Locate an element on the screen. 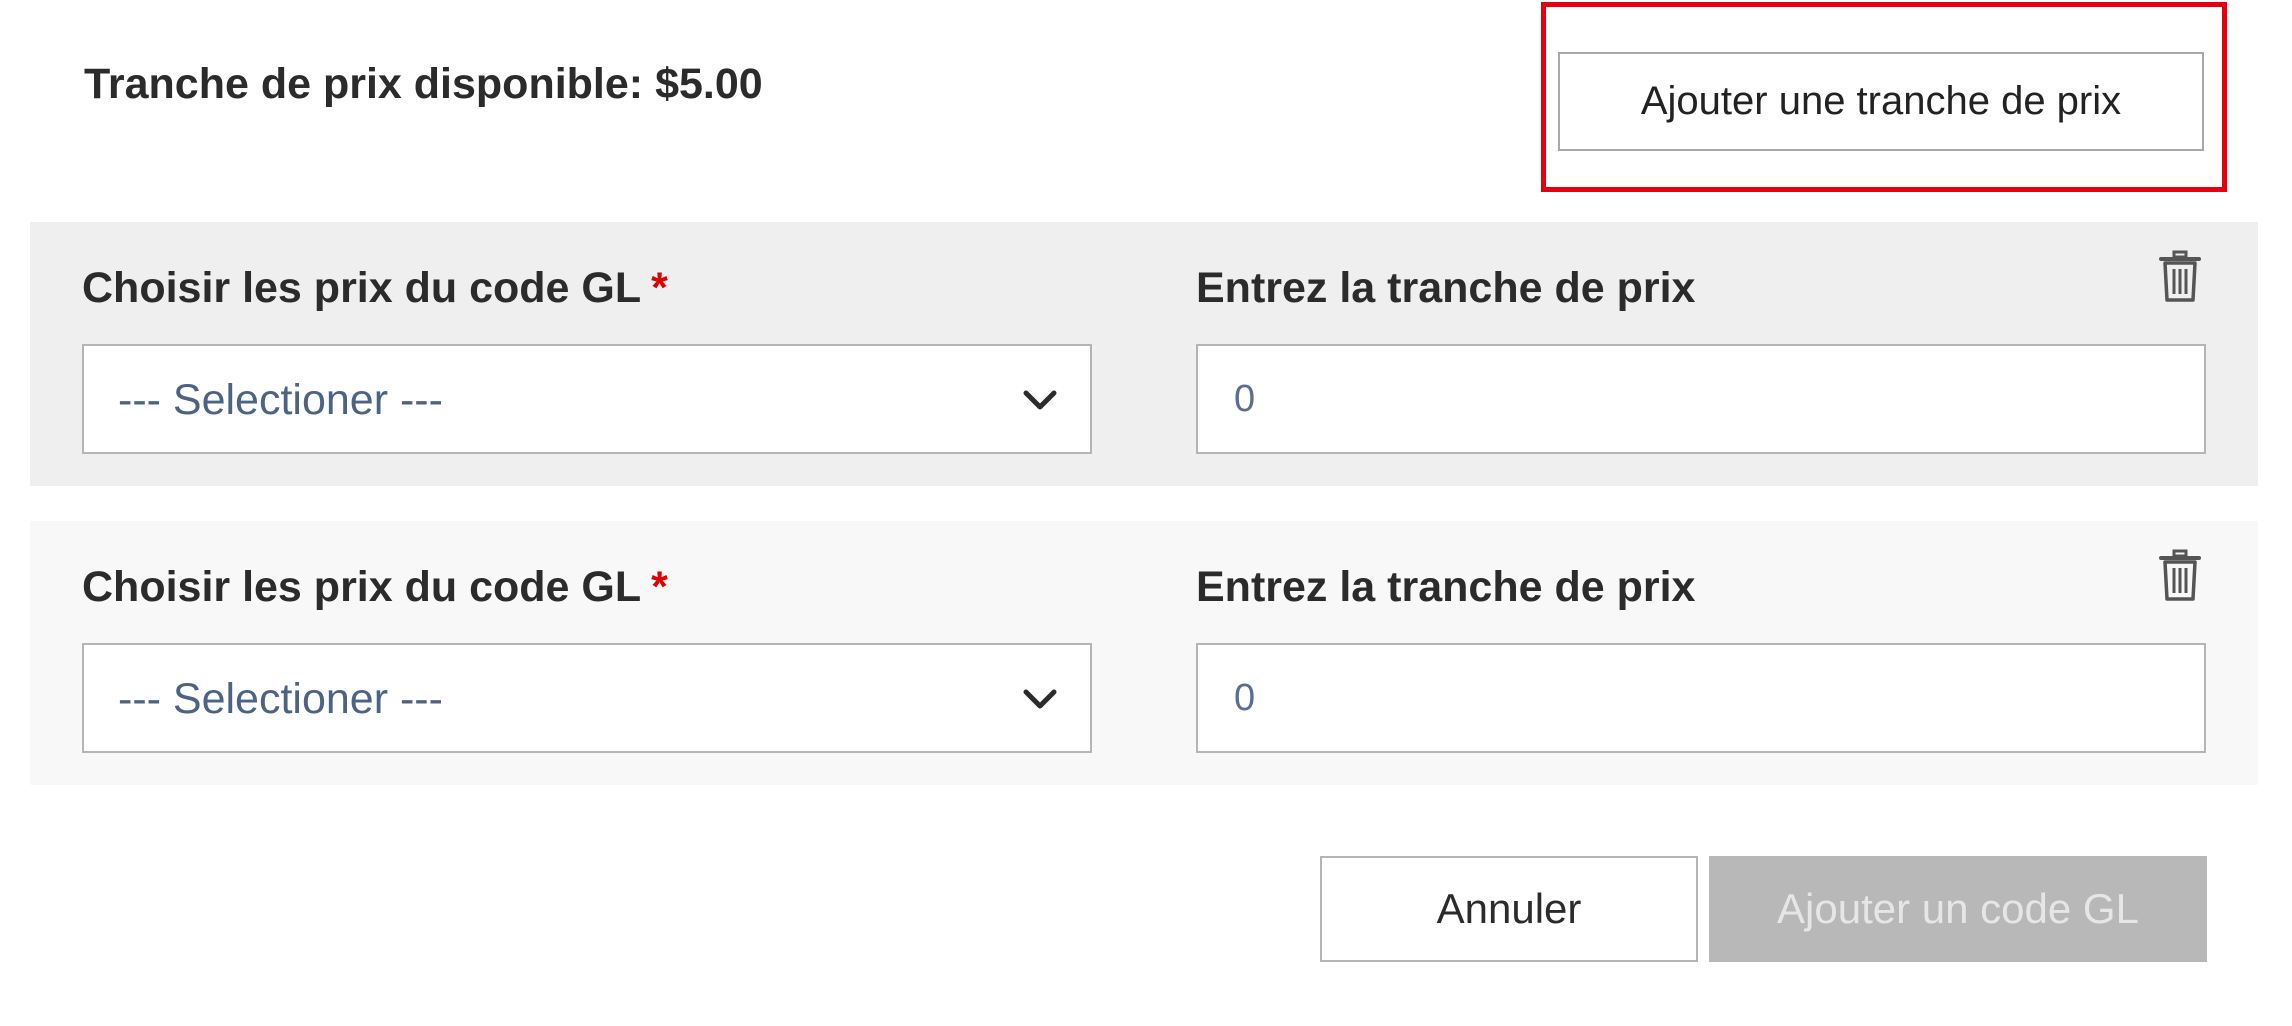  available-range-amount: $5.00 is located at coordinates (709, 84).